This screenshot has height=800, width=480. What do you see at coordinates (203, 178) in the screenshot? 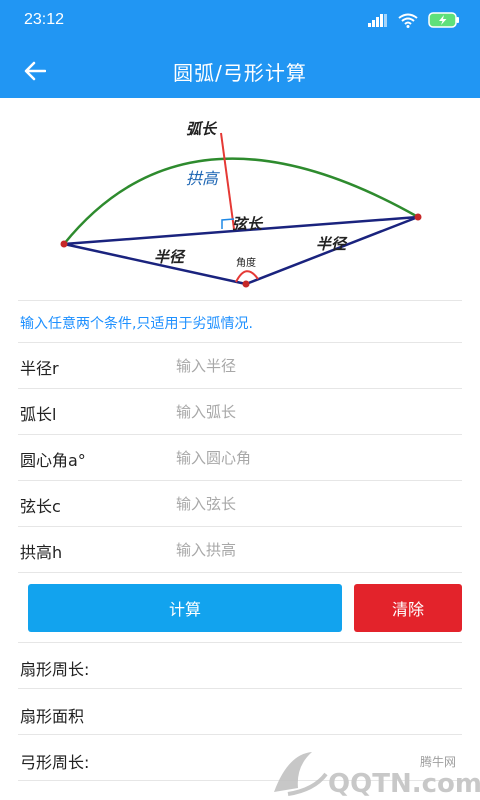
I see `label-arch-height: 拱高` at bounding box center [203, 178].